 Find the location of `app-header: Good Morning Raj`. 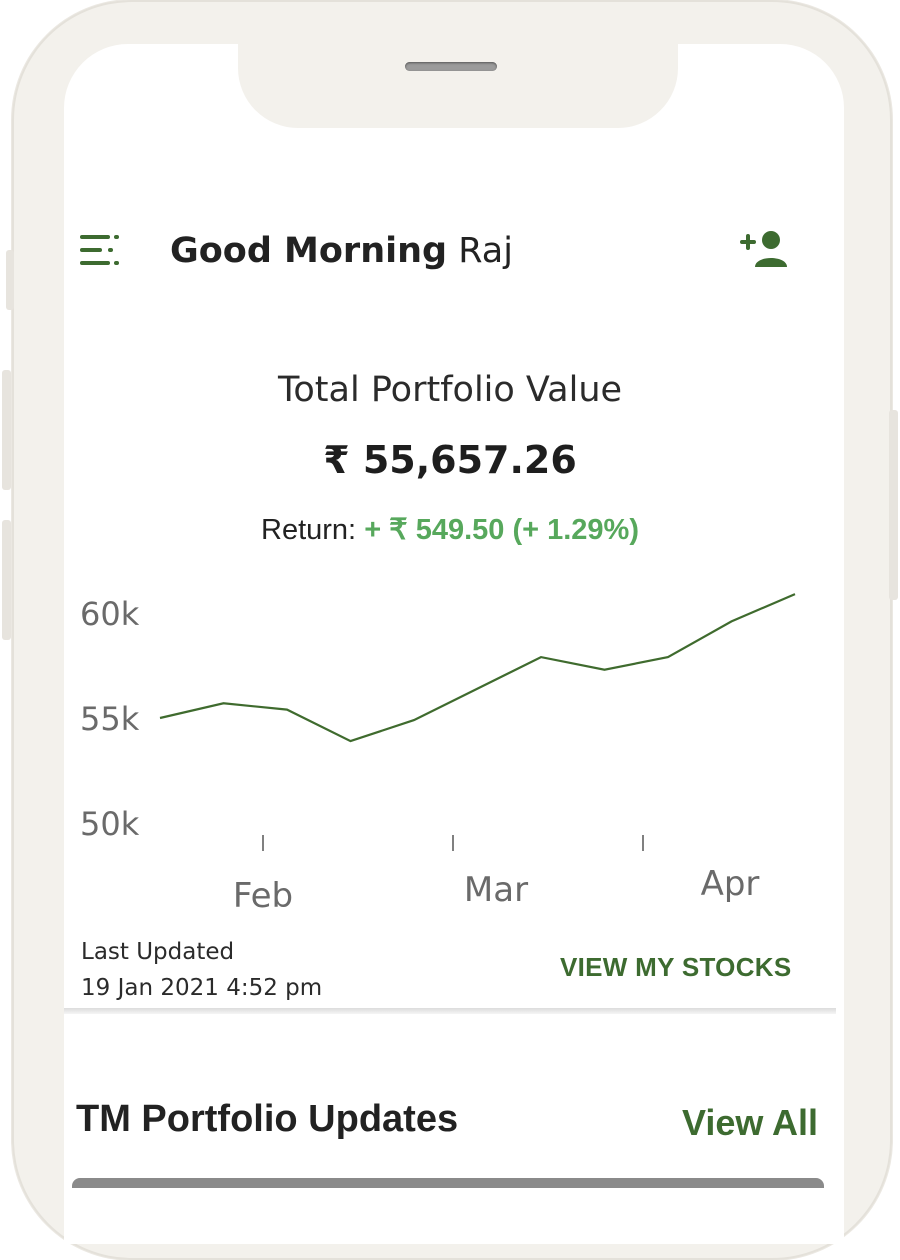

app-header: Good Morning Raj is located at coordinates (454, 255).